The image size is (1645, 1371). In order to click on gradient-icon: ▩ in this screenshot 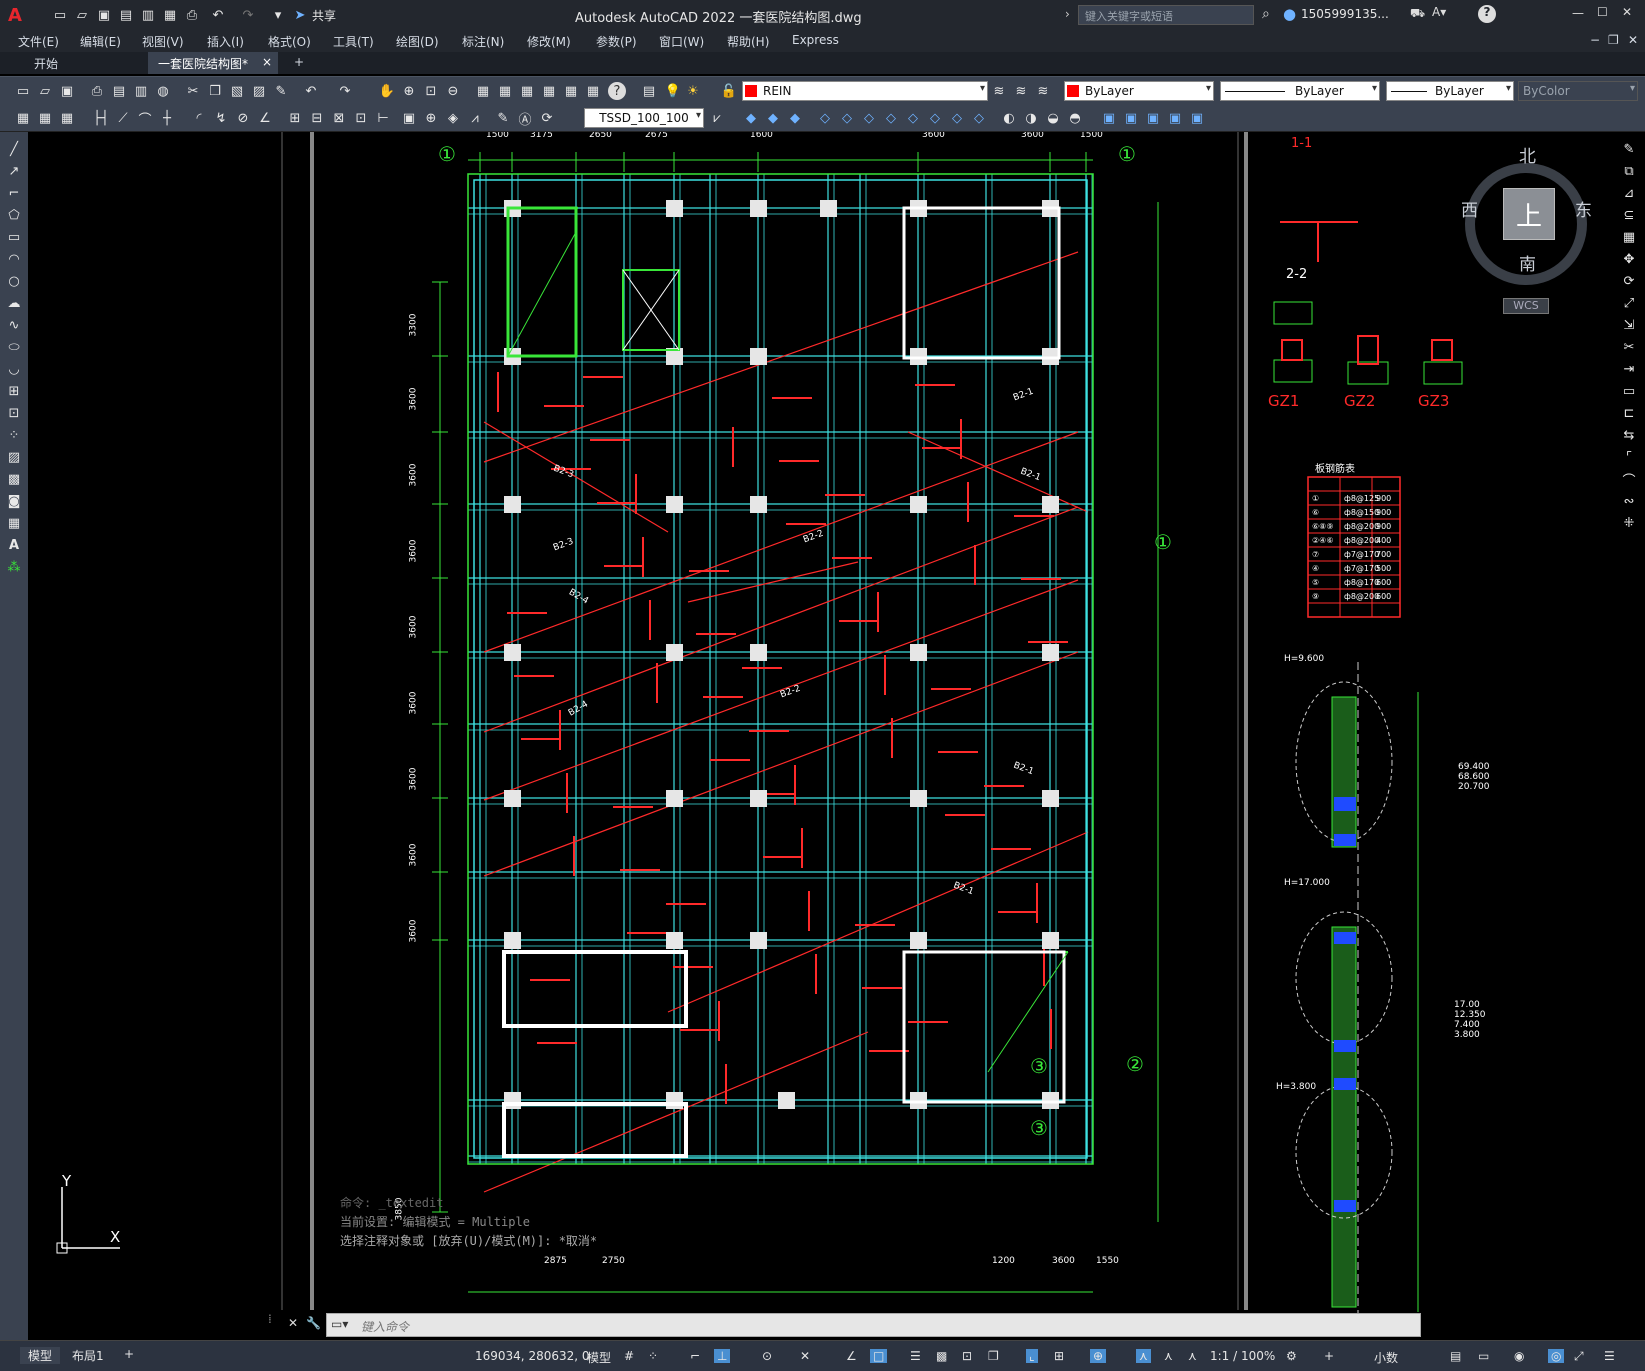, I will do `click(14, 479)`.